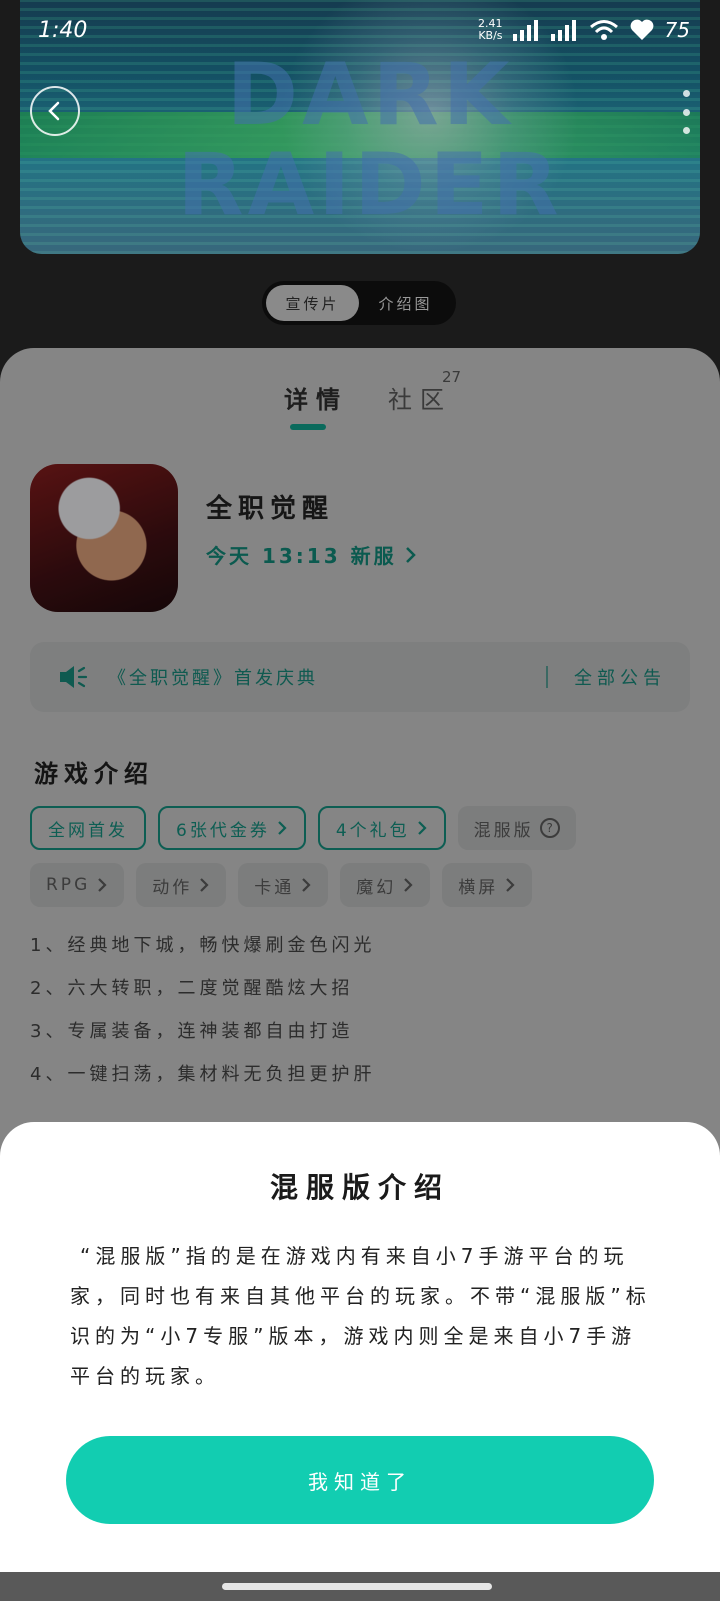  I want to click on network-speed: 2.41 KB/s, so click(490, 30).